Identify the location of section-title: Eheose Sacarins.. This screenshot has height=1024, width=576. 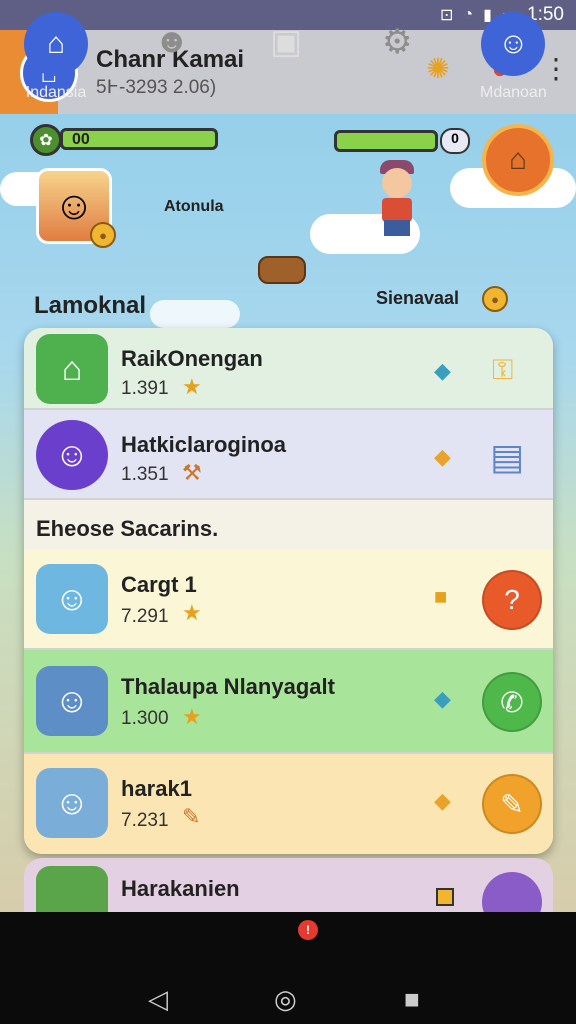
(127, 528).